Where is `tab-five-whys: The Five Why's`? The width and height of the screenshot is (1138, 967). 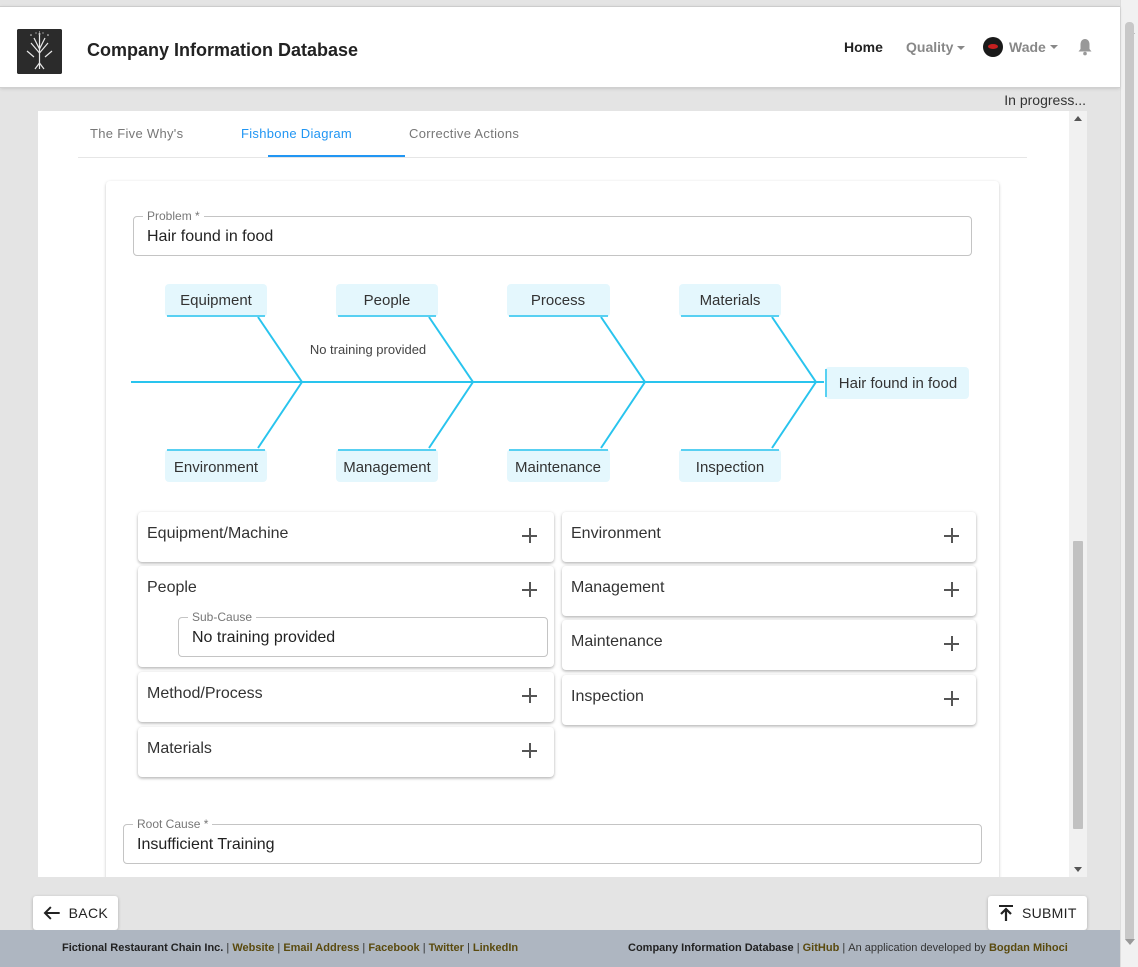 tab-five-whys: The Five Why's is located at coordinates (136, 133).